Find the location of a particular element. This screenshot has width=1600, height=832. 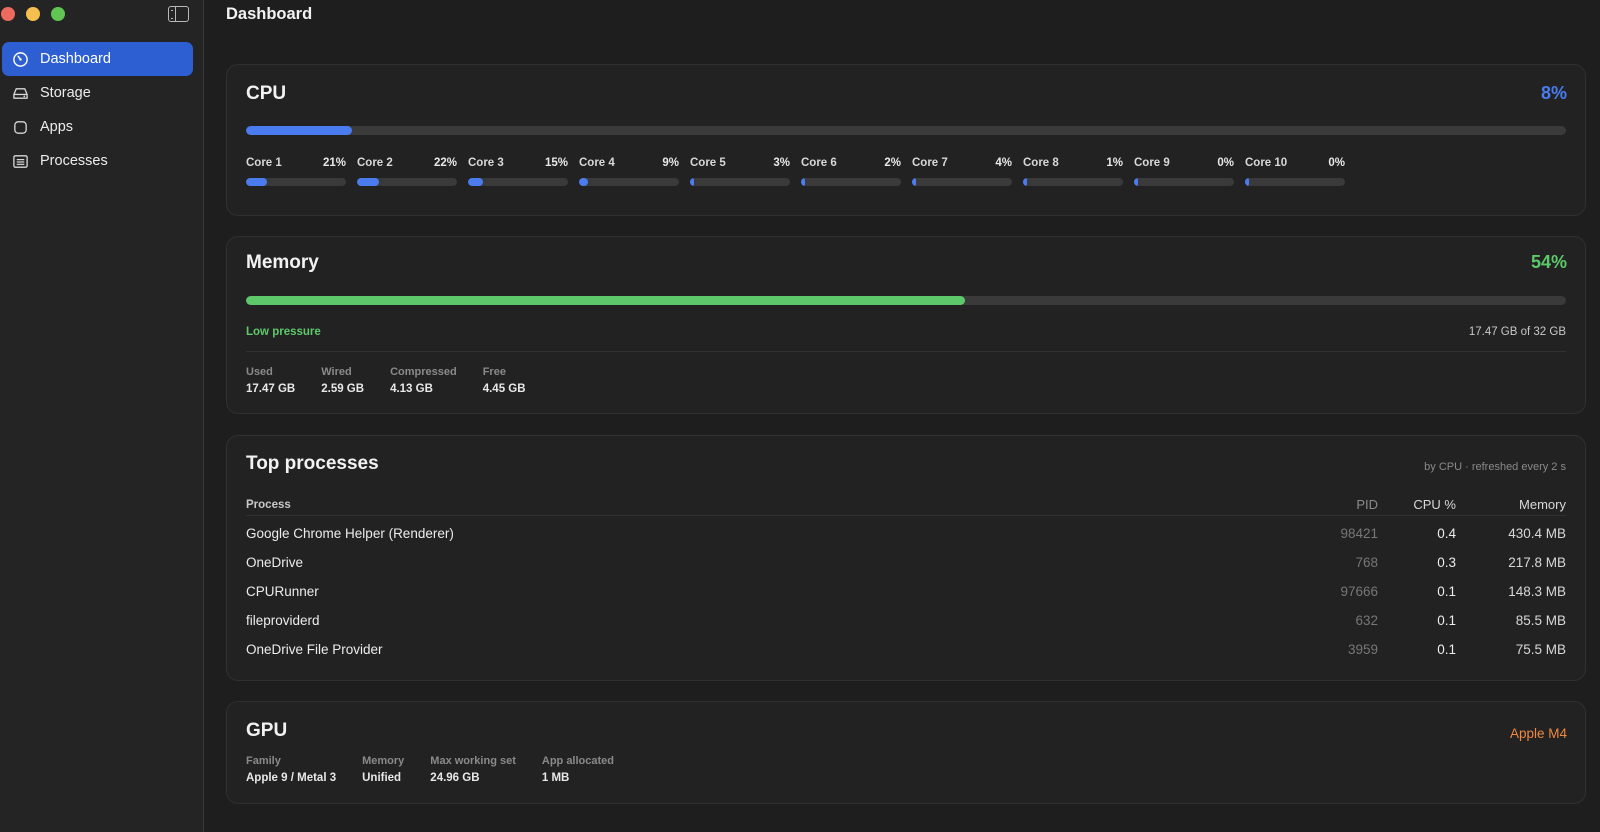

memory-title: Memory is located at coordinates (282, 262).